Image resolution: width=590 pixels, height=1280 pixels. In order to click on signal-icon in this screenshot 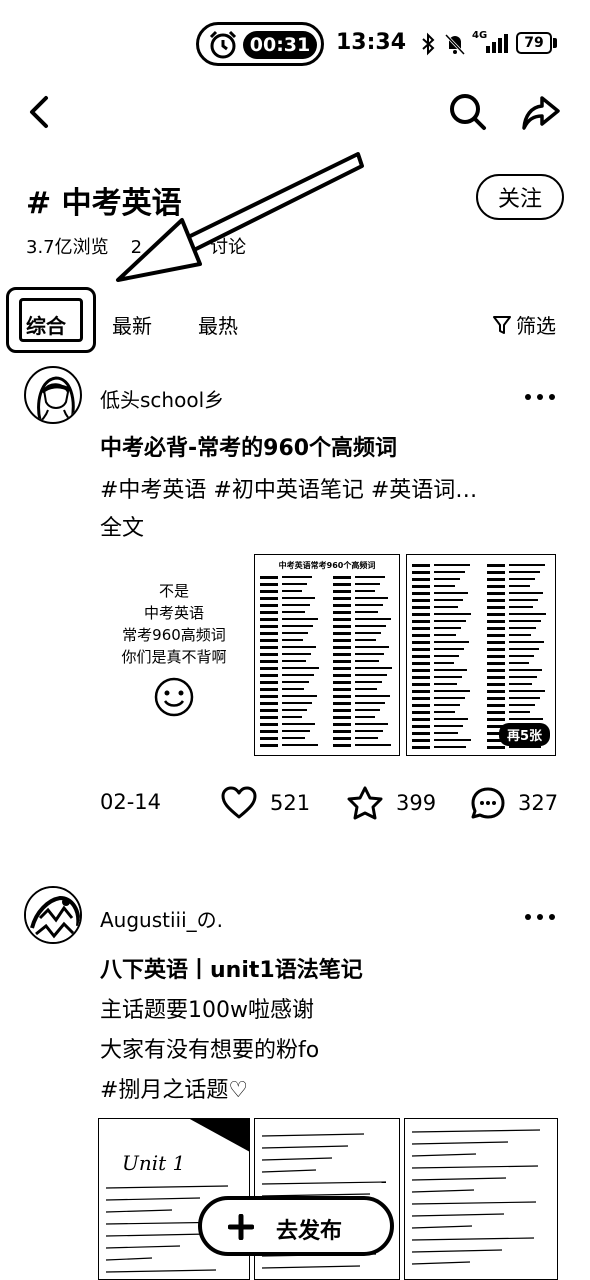, I will do `click(497, 43)`.